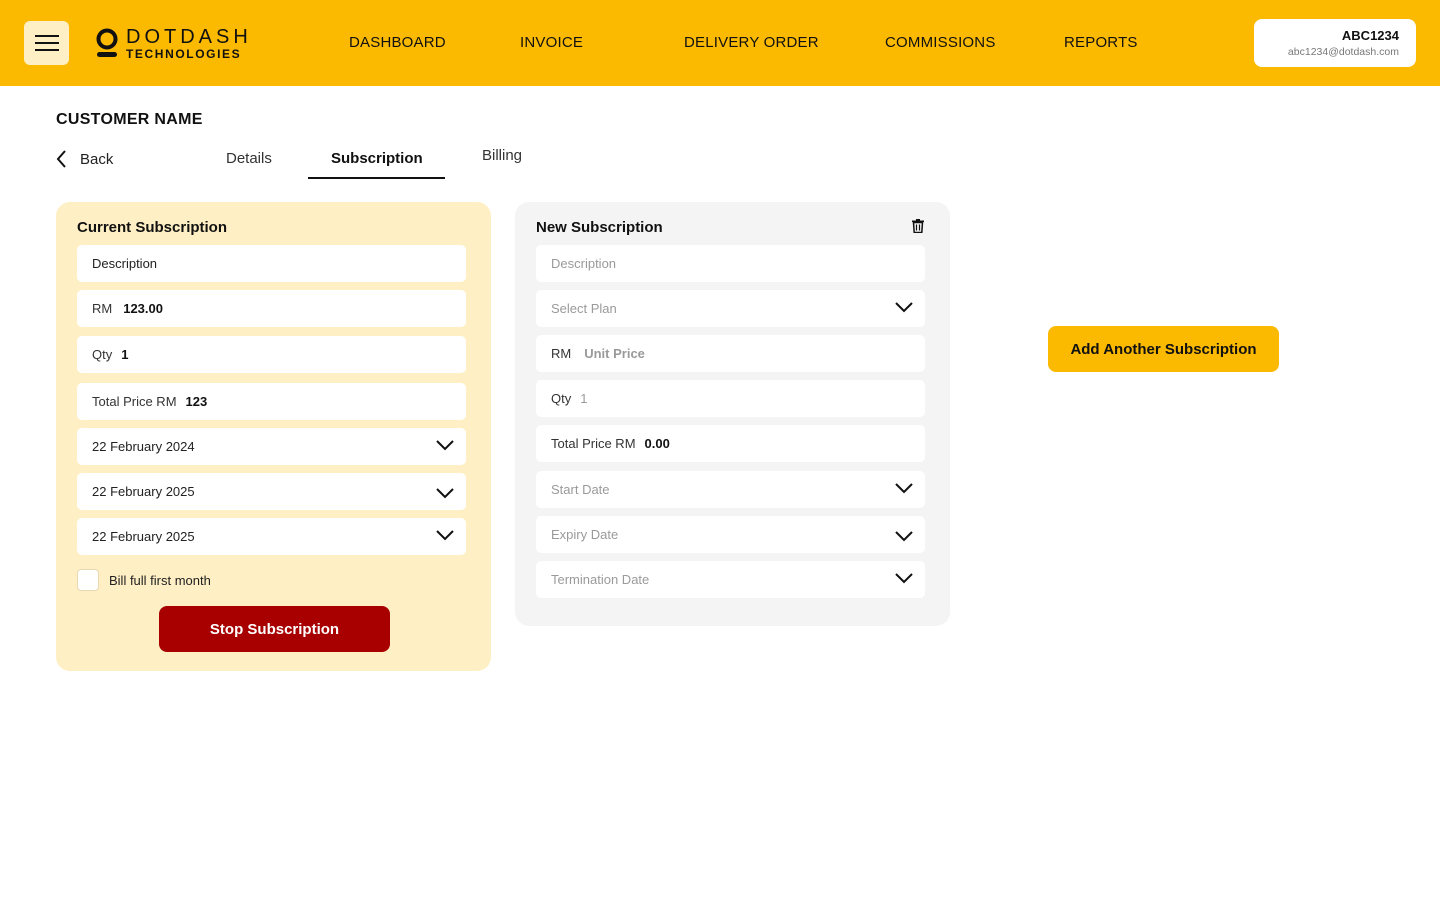 This screenshot has height=902, width=1440. Describe the element at coordinates (249, 158) in the screenshot. I see `tab-details: Details` at that location.